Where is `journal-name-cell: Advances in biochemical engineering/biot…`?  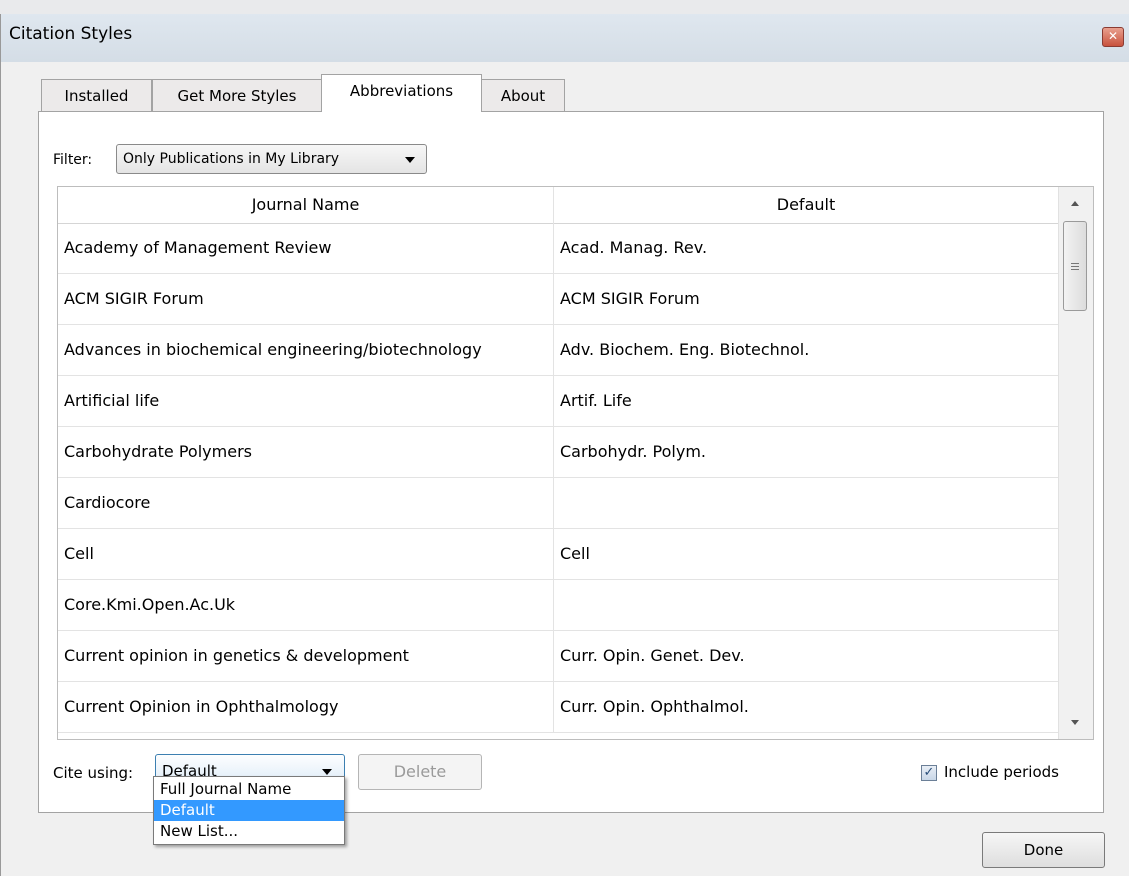
journal-name-cell: Advances in biochemical engineering/biot… is located at coordinates (306, 350).